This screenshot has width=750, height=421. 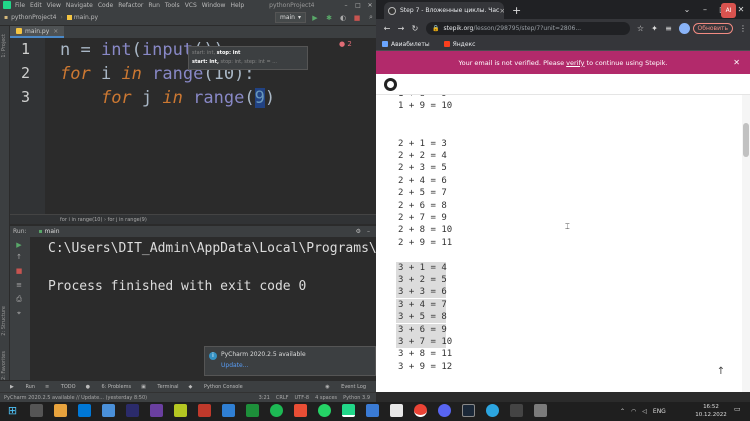 I want to click on user-avatar: AI, so click(x=728, y=10).